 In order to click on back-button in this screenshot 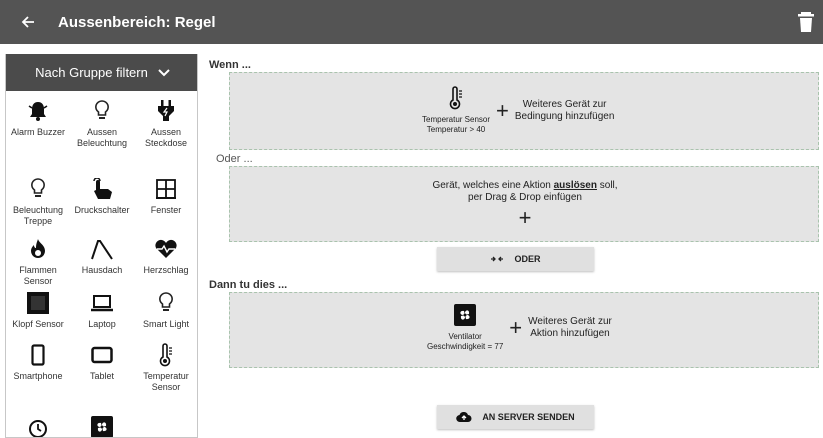, I will do `click(28, 22)`.